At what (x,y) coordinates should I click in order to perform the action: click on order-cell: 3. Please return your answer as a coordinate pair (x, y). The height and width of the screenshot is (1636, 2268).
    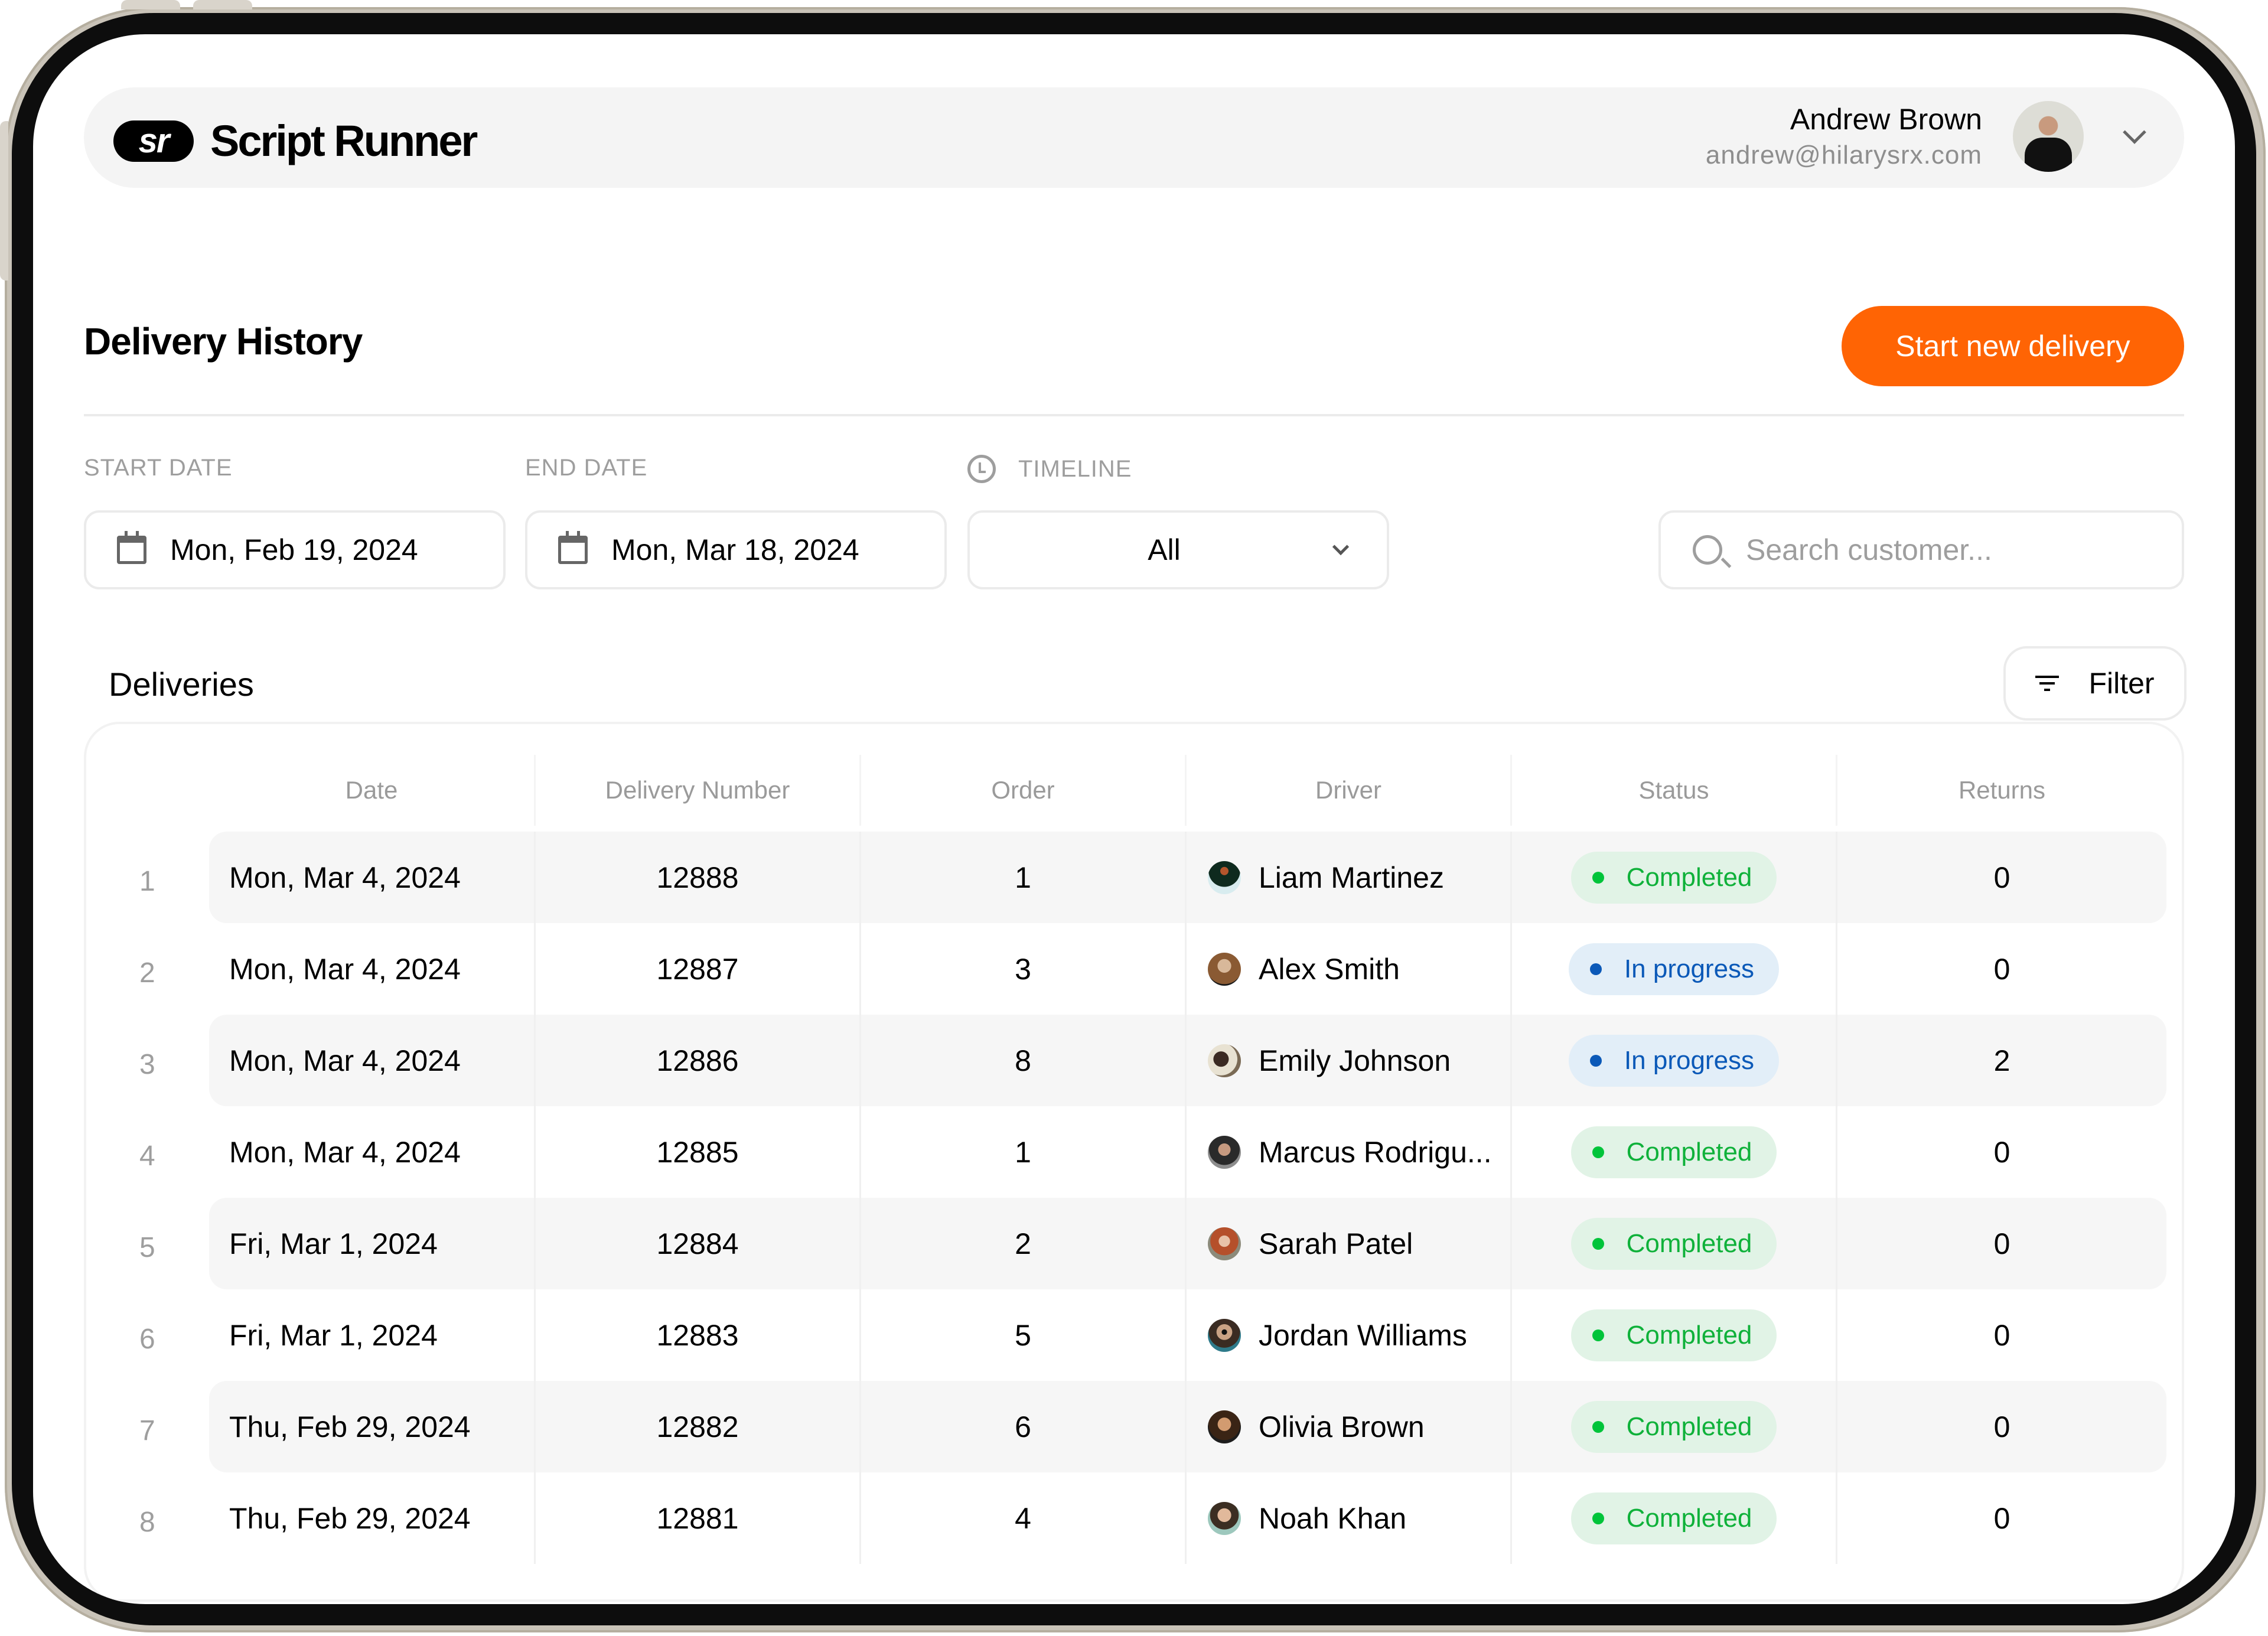
    Looking at the image, I should click on (1022, 969).